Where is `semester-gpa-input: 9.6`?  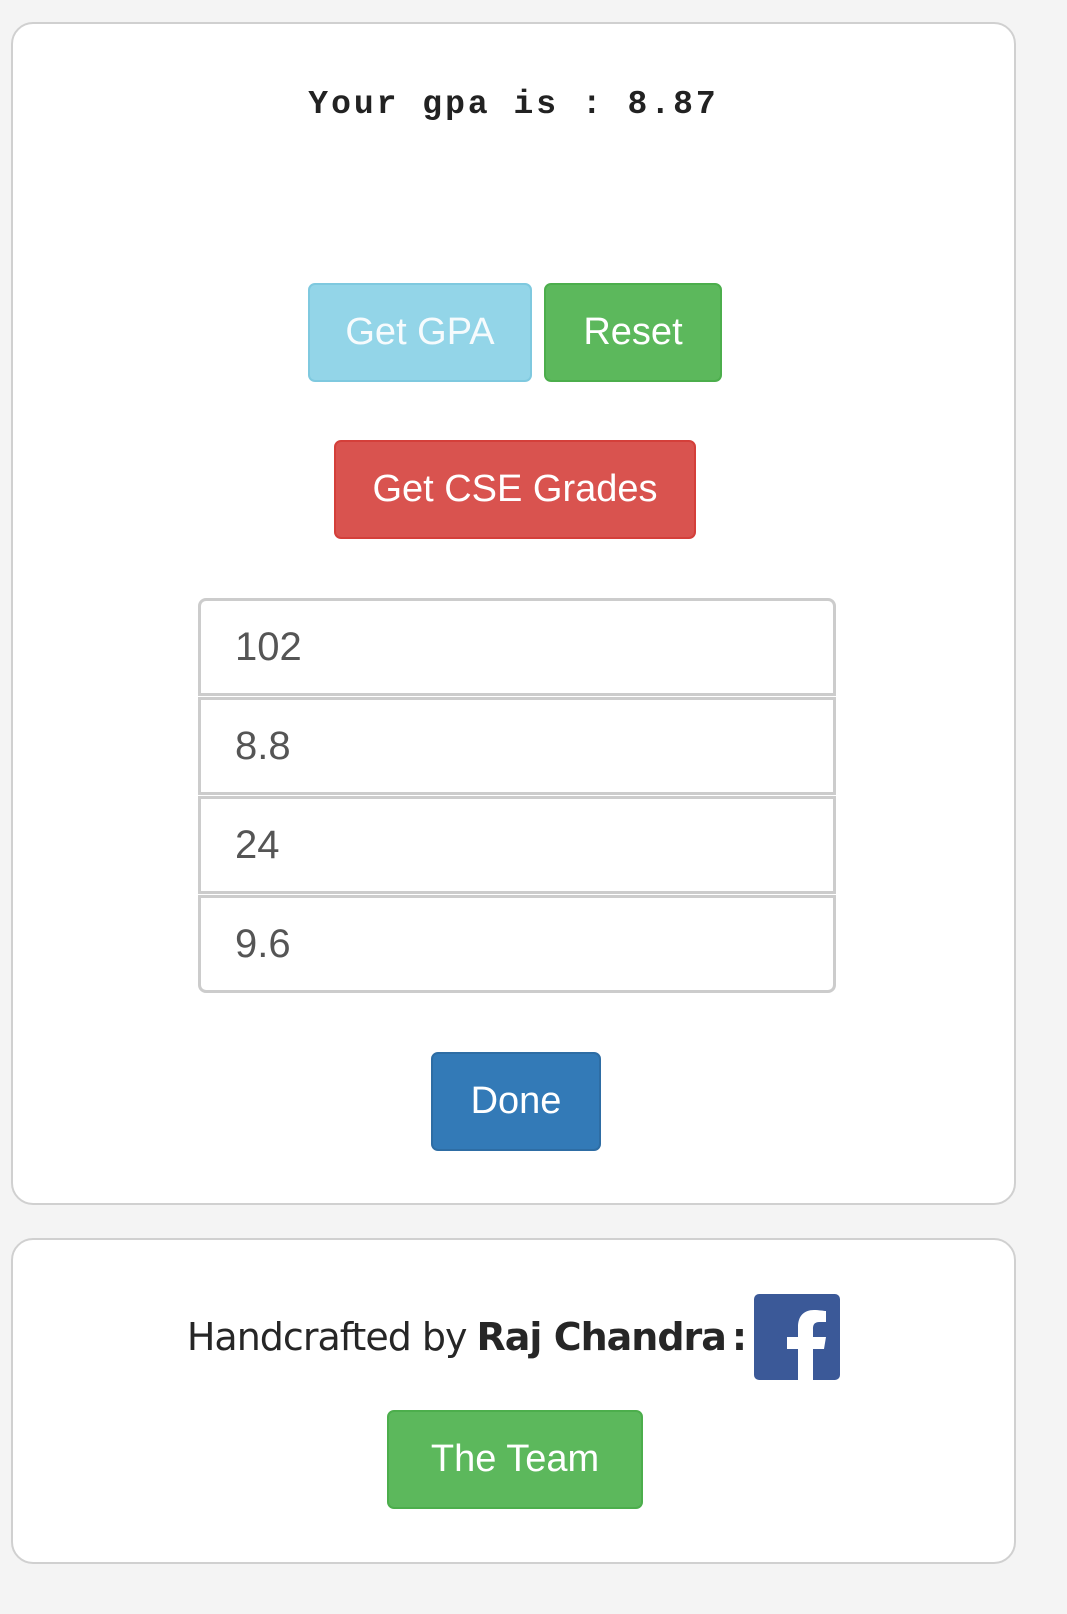 semester-gpa-input: 9.6 is located at coordinates (517, 944).